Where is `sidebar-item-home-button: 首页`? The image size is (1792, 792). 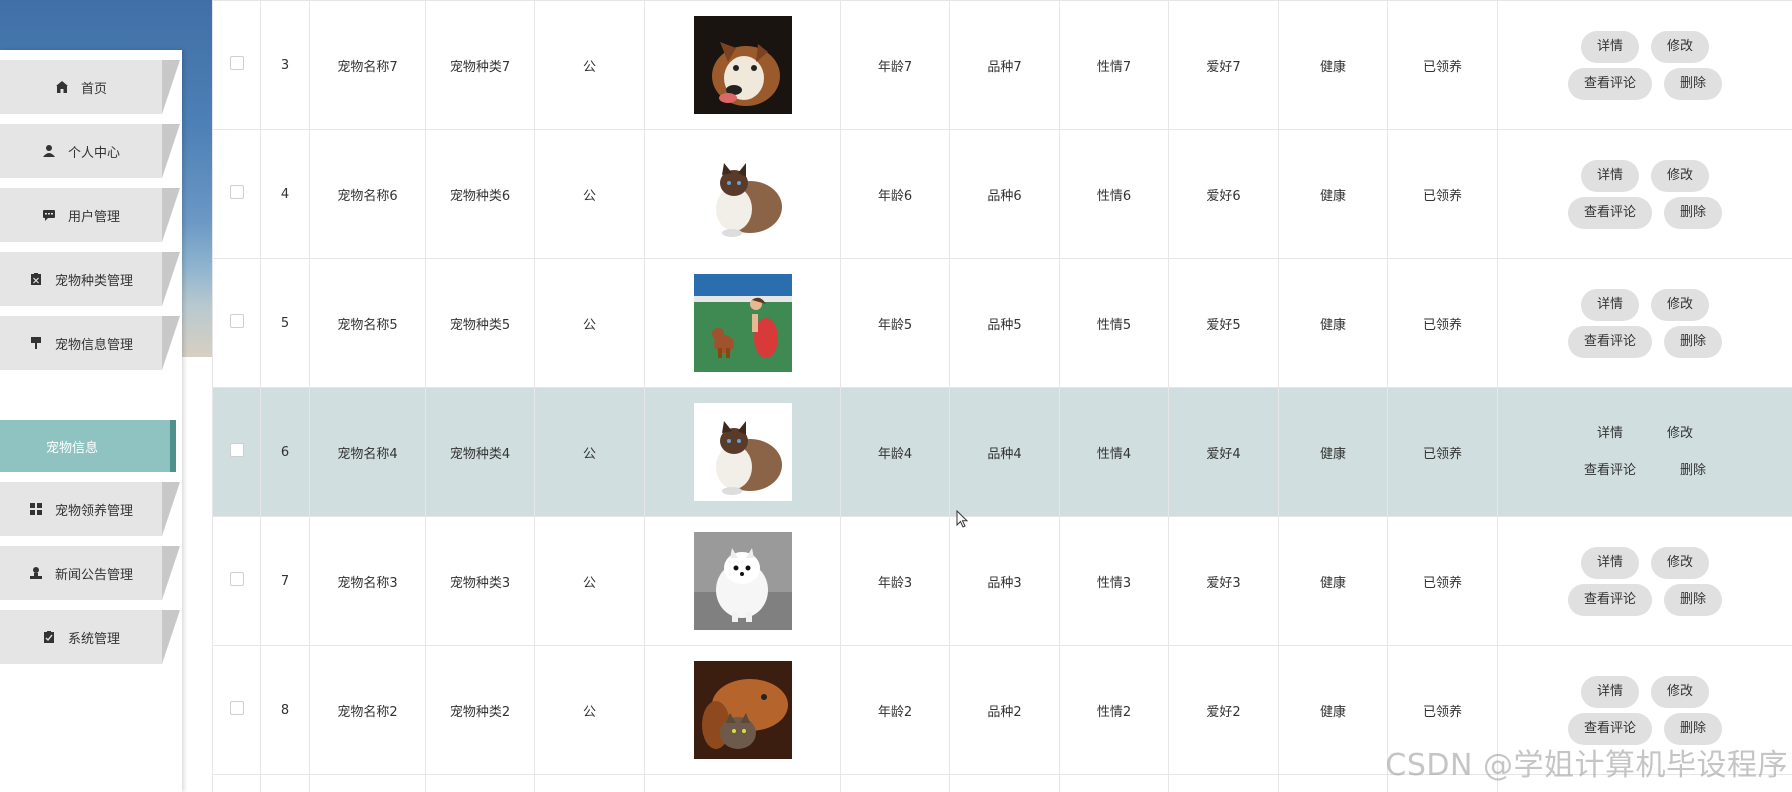 sidebar-item-home-button: 首页 is located at coordinates (81, 87).